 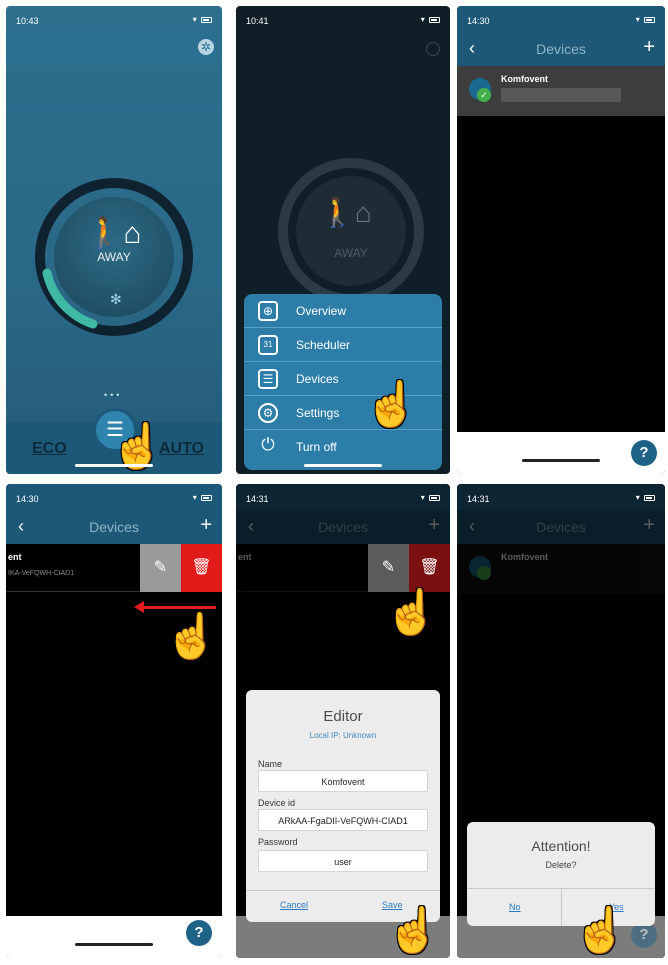 I want to click on device-row: Komfovent, so click(x=561, y=569).